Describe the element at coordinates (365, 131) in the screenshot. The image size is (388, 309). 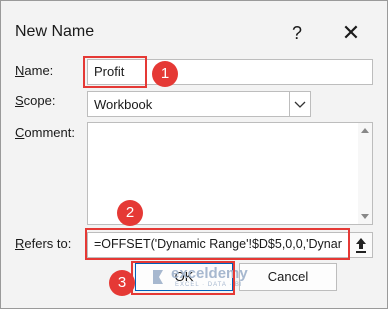
I see `scroll-up-icon` at that location.